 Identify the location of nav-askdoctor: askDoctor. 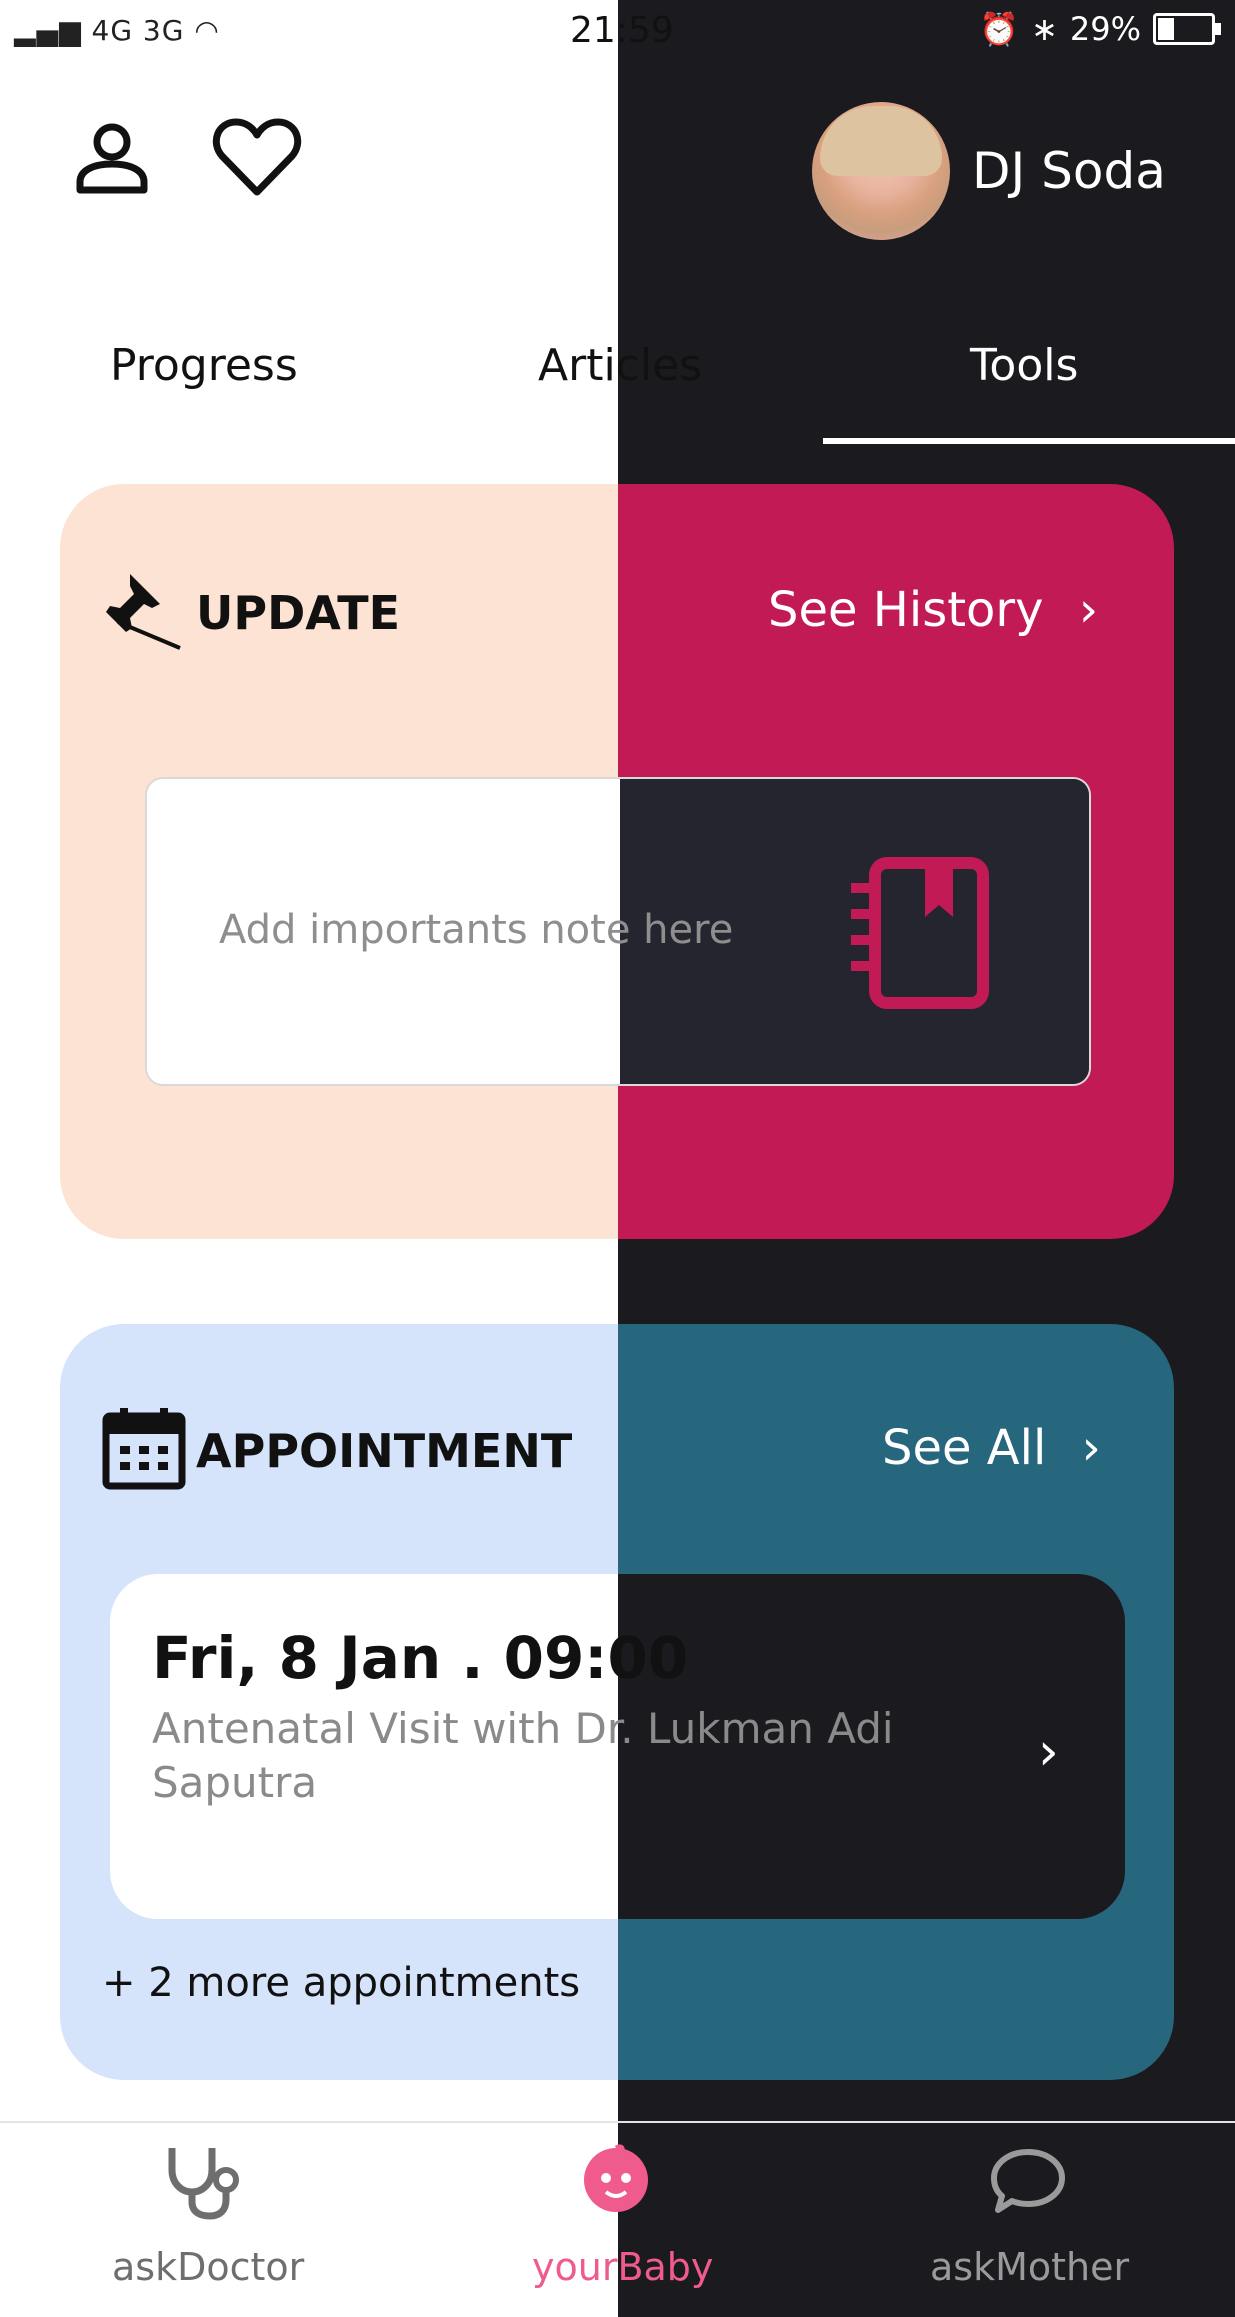
(208, 2267).